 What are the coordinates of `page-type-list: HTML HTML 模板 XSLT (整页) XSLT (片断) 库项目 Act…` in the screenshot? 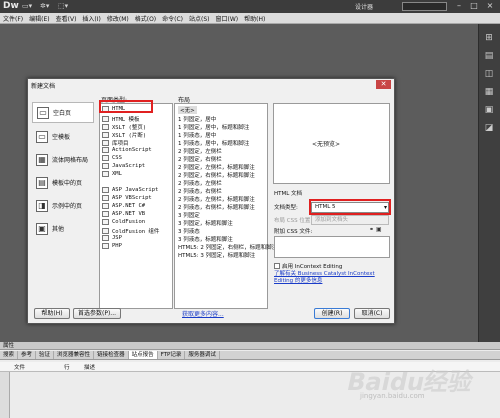 It's located at (136, 206).